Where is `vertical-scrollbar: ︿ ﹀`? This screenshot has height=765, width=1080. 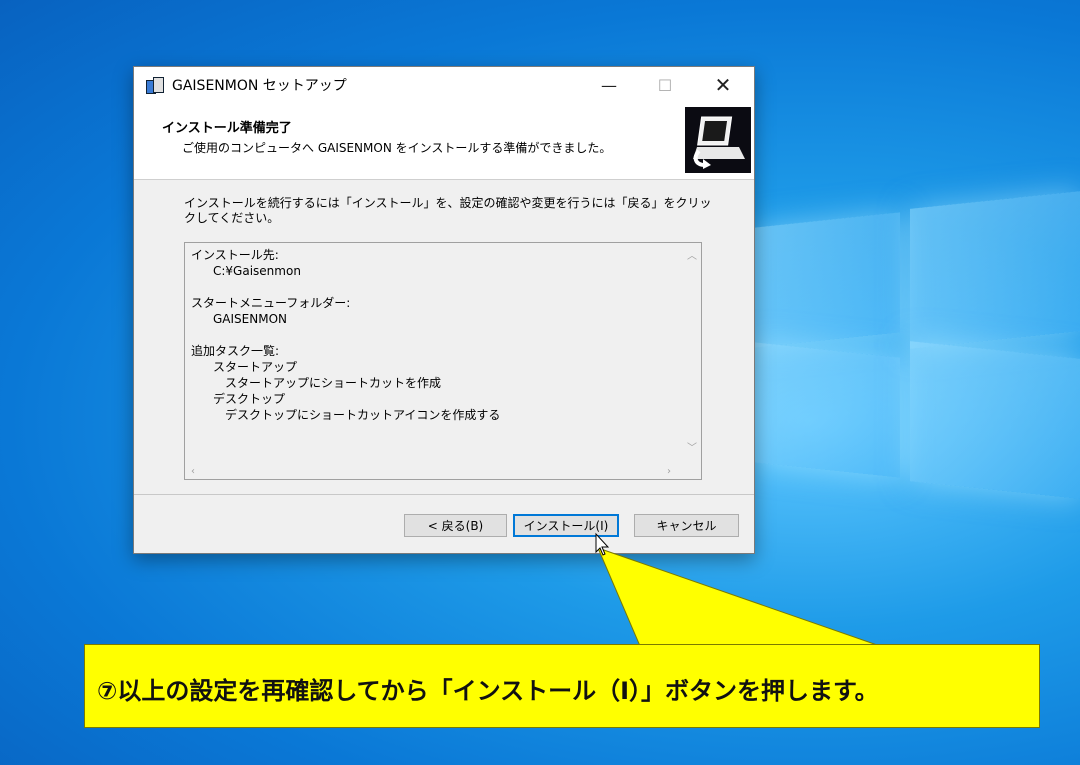 vertical-scrollbar: ︿ ﹀ is located at coordinates (692, 352).